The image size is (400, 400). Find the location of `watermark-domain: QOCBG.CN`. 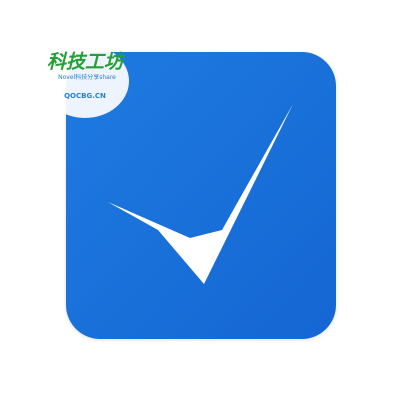

watermark-domain: QOCBG.CN is located at coordinates (85, 96).